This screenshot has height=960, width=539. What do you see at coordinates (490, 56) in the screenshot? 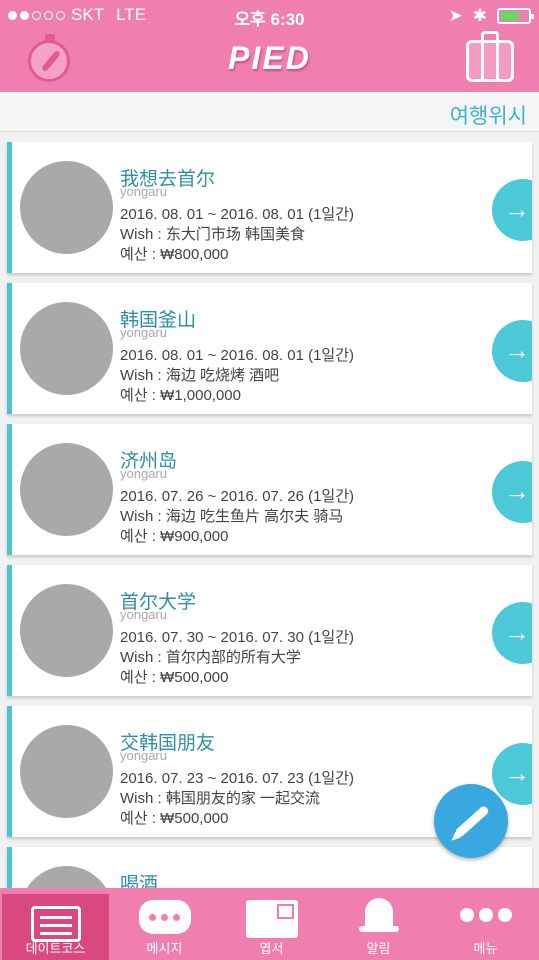
I see `suitcase-icon` at bounding box center [490, 56].